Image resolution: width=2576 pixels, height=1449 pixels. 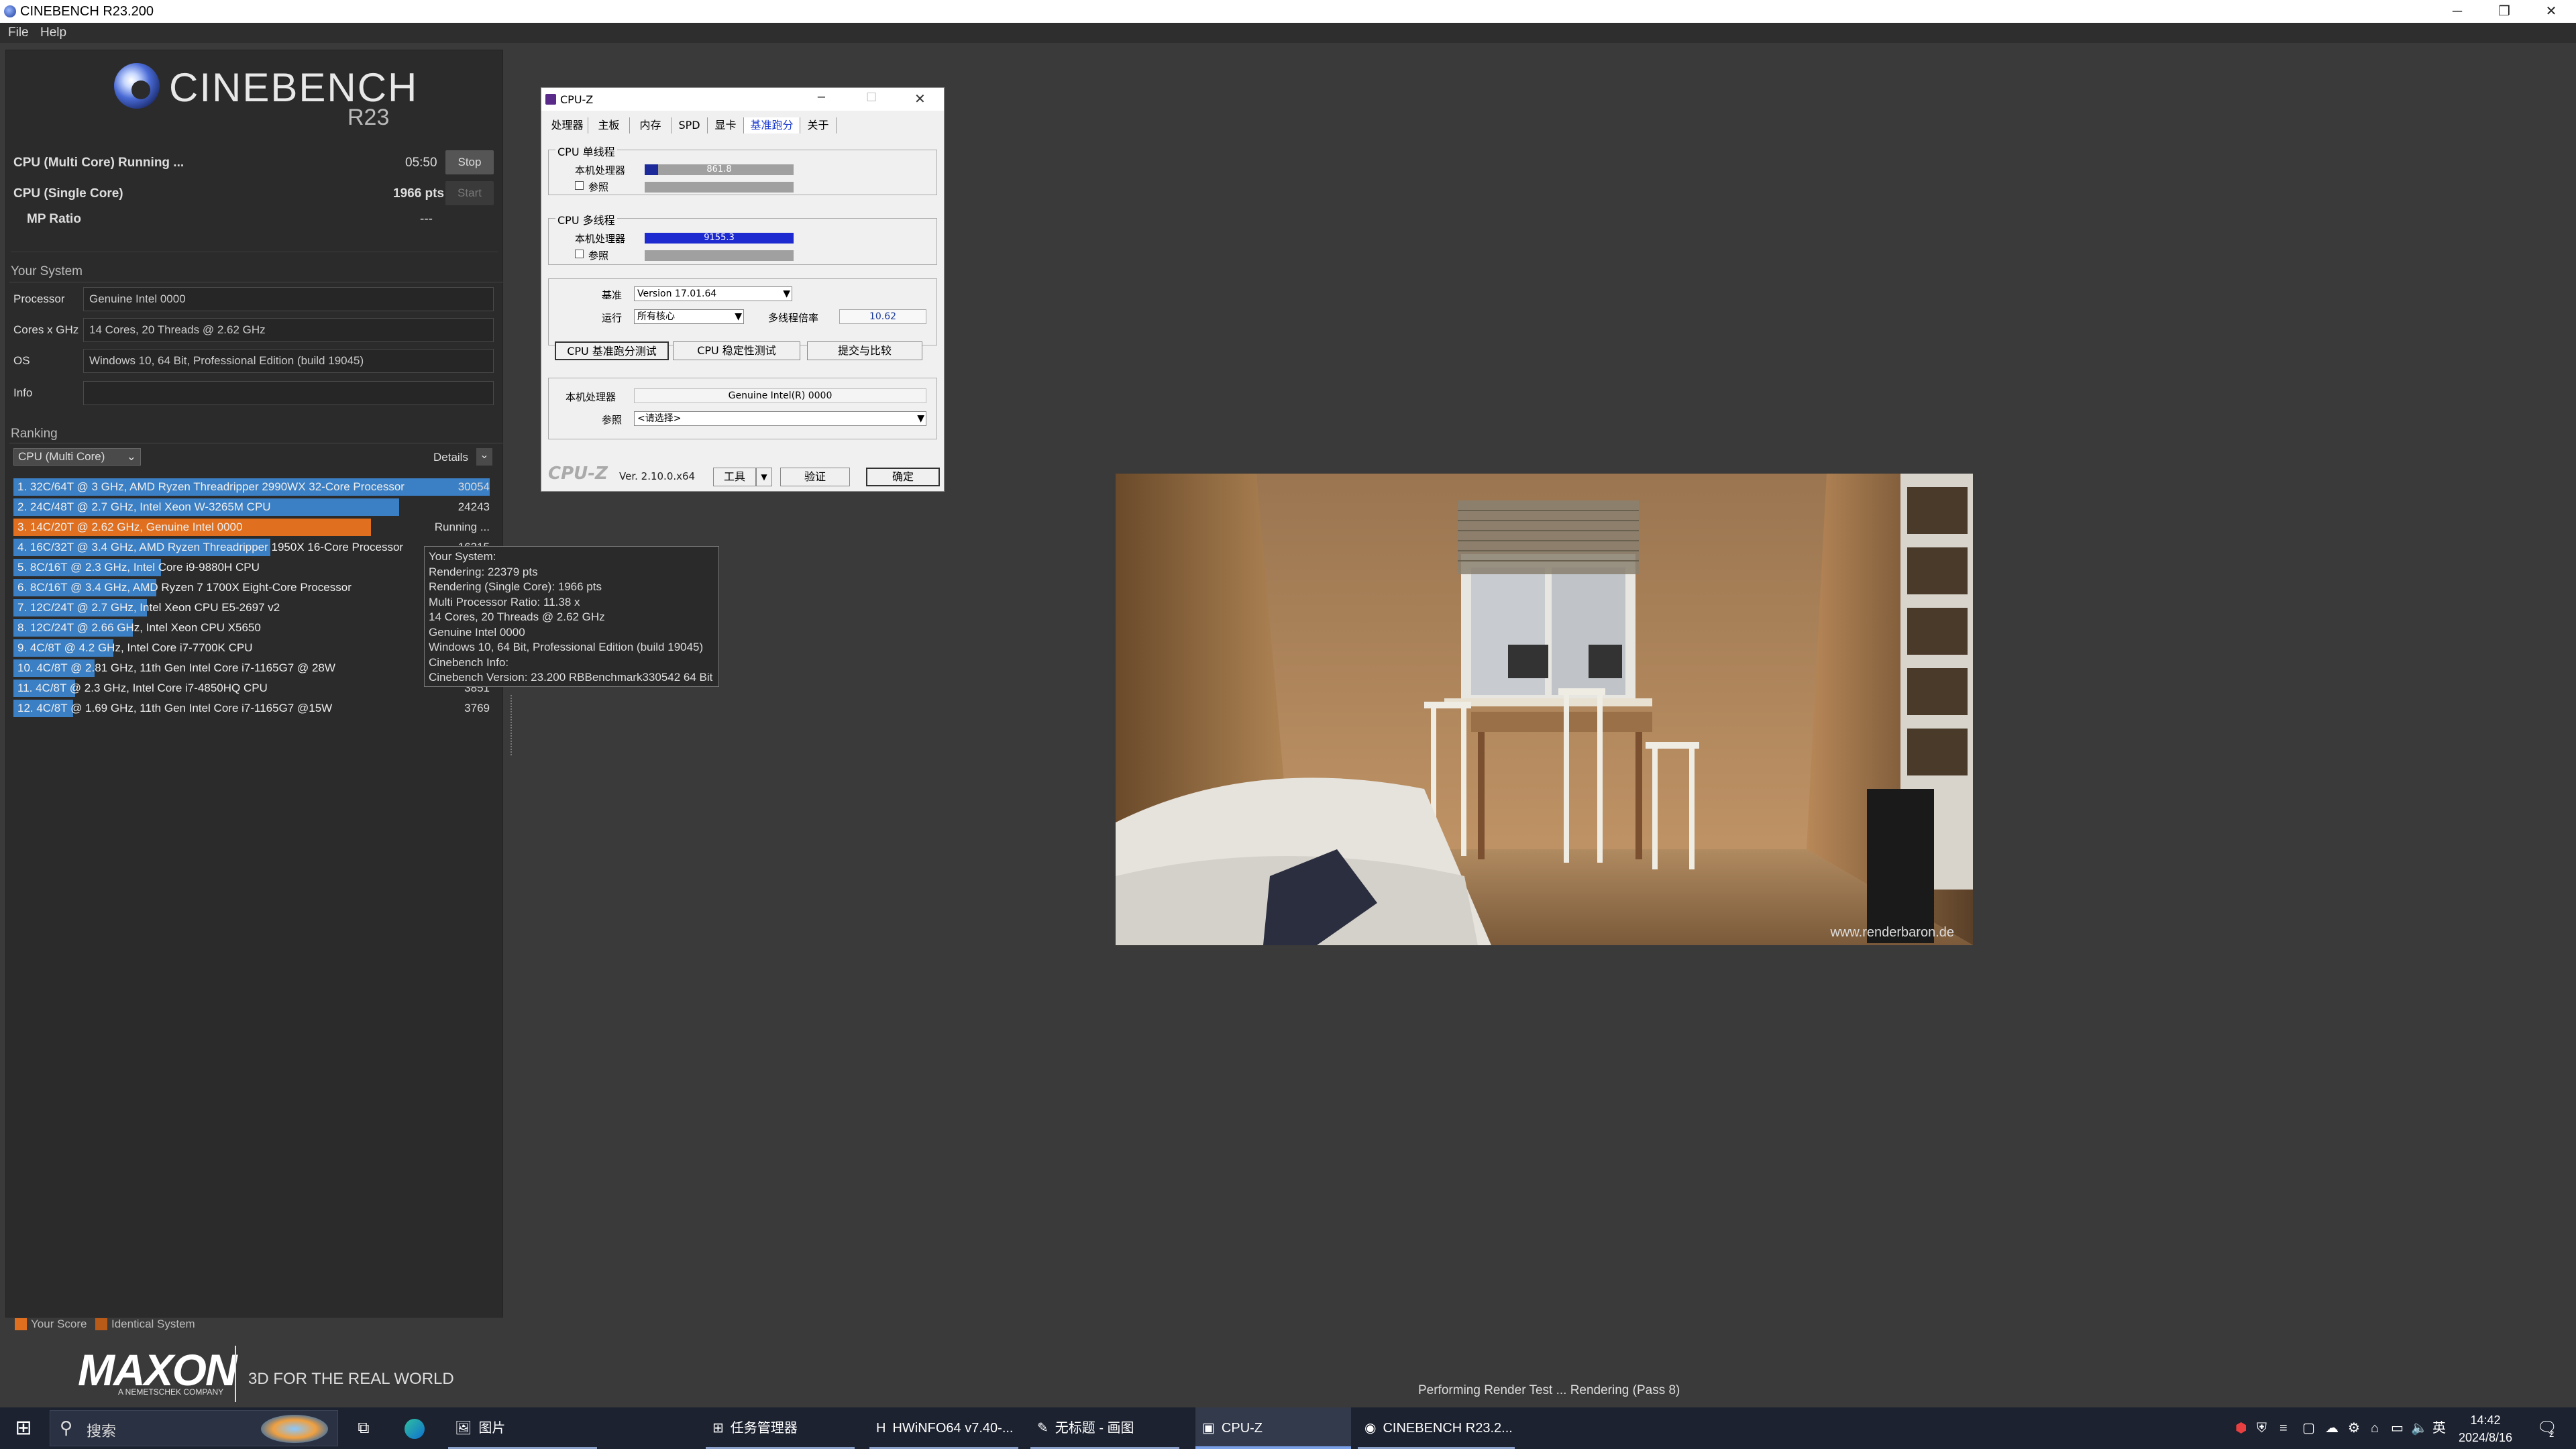 What do you see at coordinates (920, 99) in the screenshot?
I see `cpuz-close-button: ✕` at bounding box center [920, 99].